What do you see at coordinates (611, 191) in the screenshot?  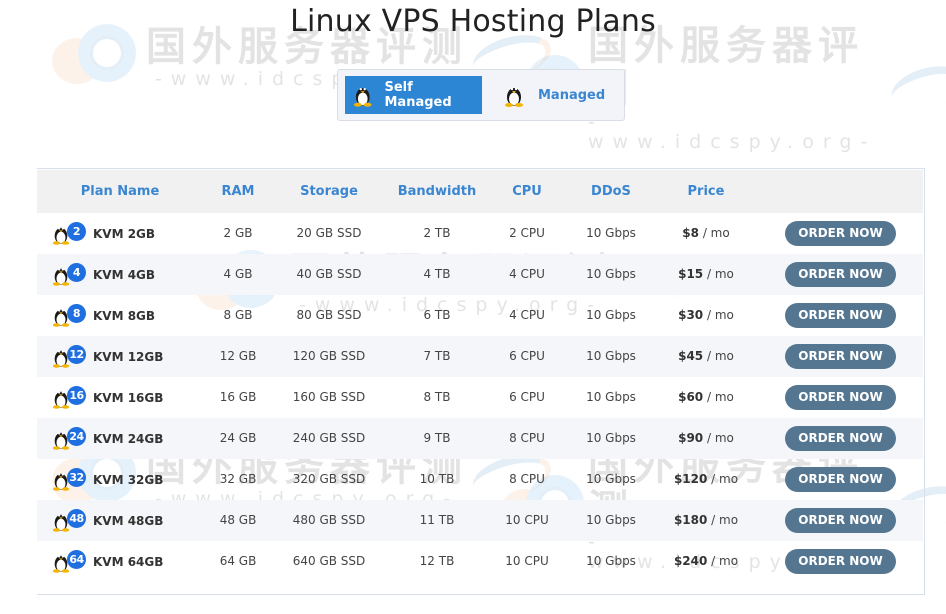 I see `column-header-ddos: DDoS` at bounding box center [611, 191].